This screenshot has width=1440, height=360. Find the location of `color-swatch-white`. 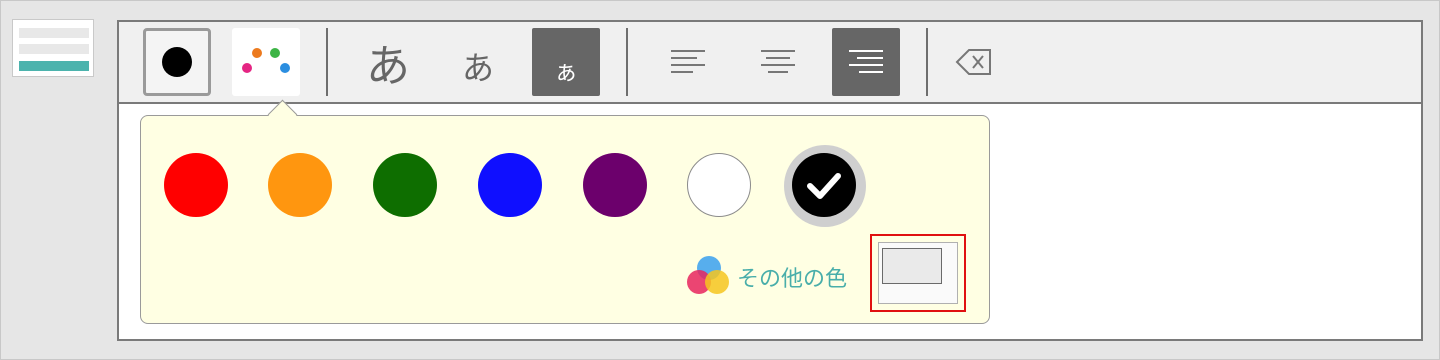

color-swatch-white is located at coordinates (719, 185).